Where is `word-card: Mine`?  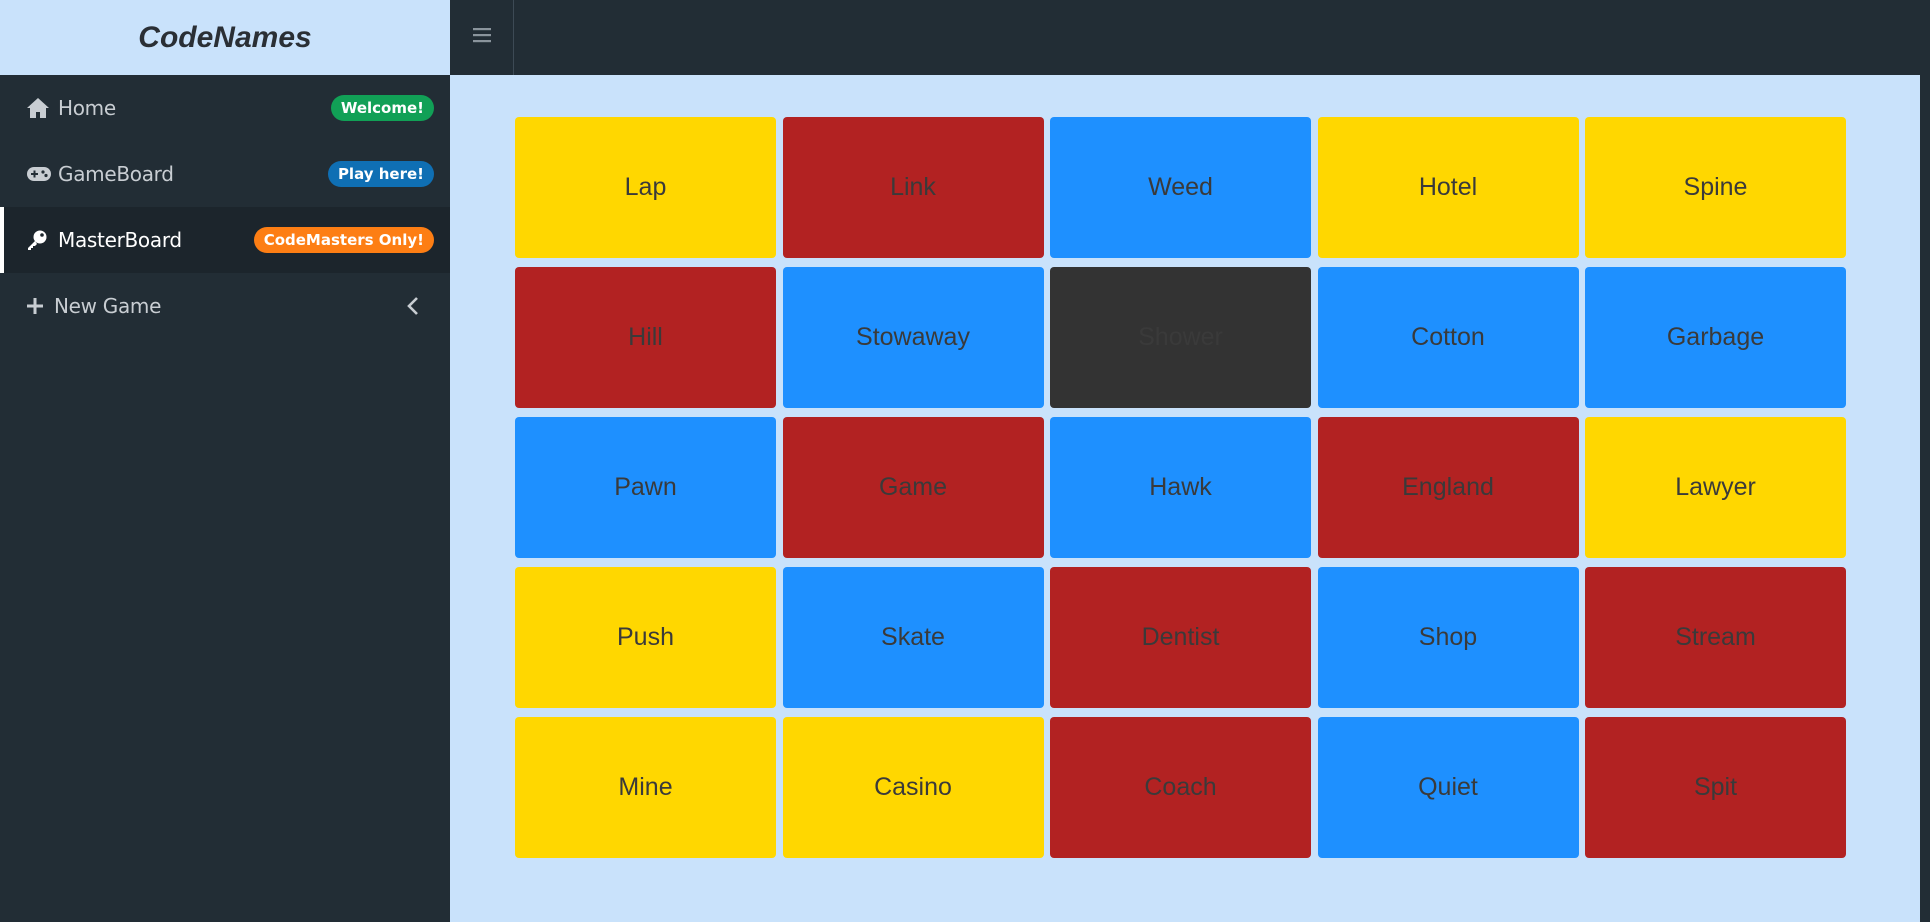 word-card: Mine is located at coordinates (645, 787).